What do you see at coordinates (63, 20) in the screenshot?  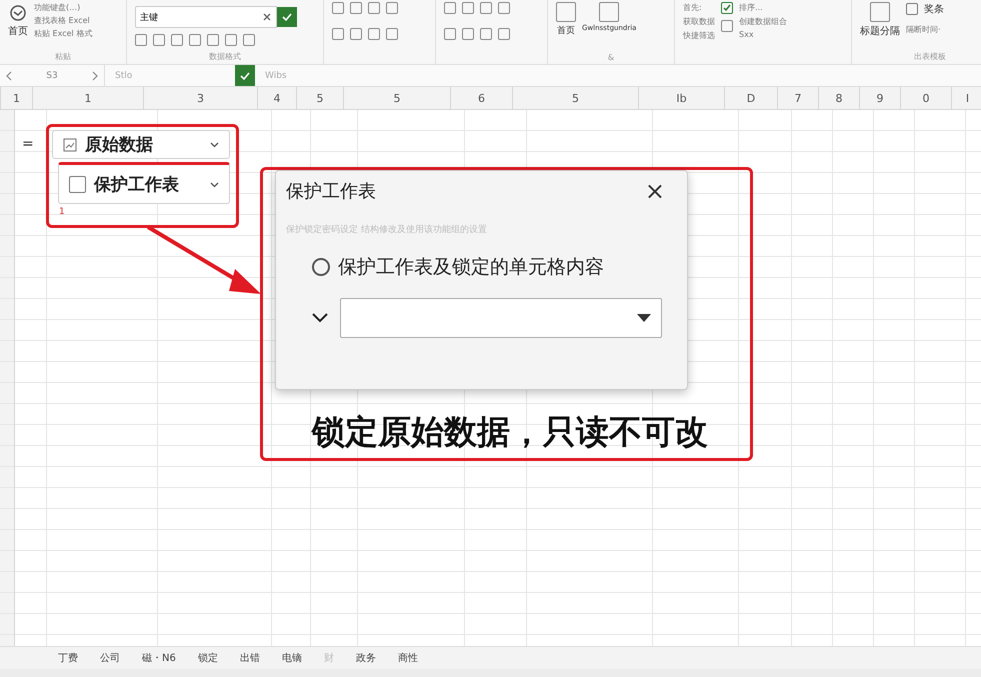 I see `ribbon-command: 查找表格 Excel` at bounding box center [63, 20].